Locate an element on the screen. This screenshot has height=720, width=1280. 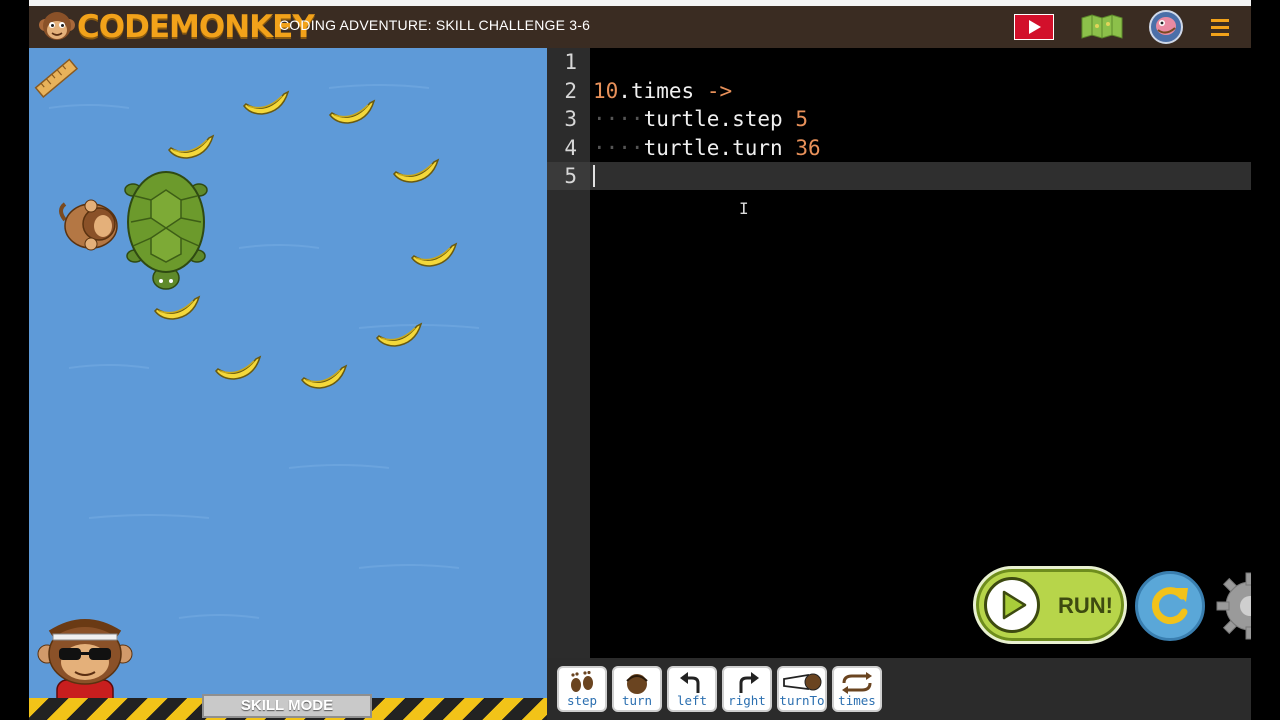
palette-right-button: right is located at coordinates (747, 689).